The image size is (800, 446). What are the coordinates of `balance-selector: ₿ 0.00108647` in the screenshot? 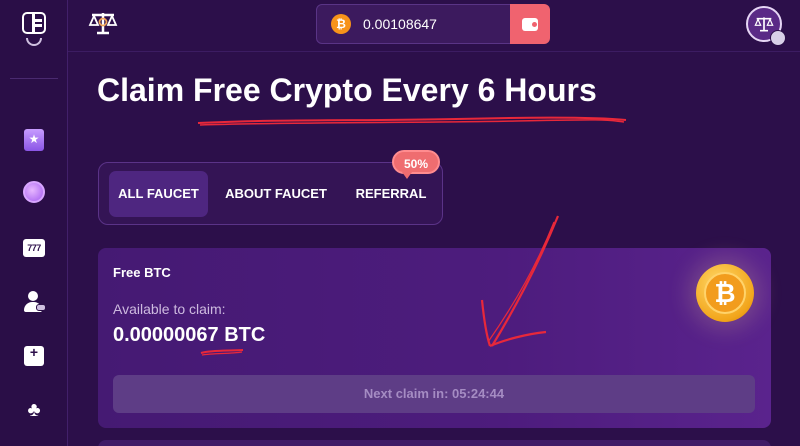 It's located at (427, 24).